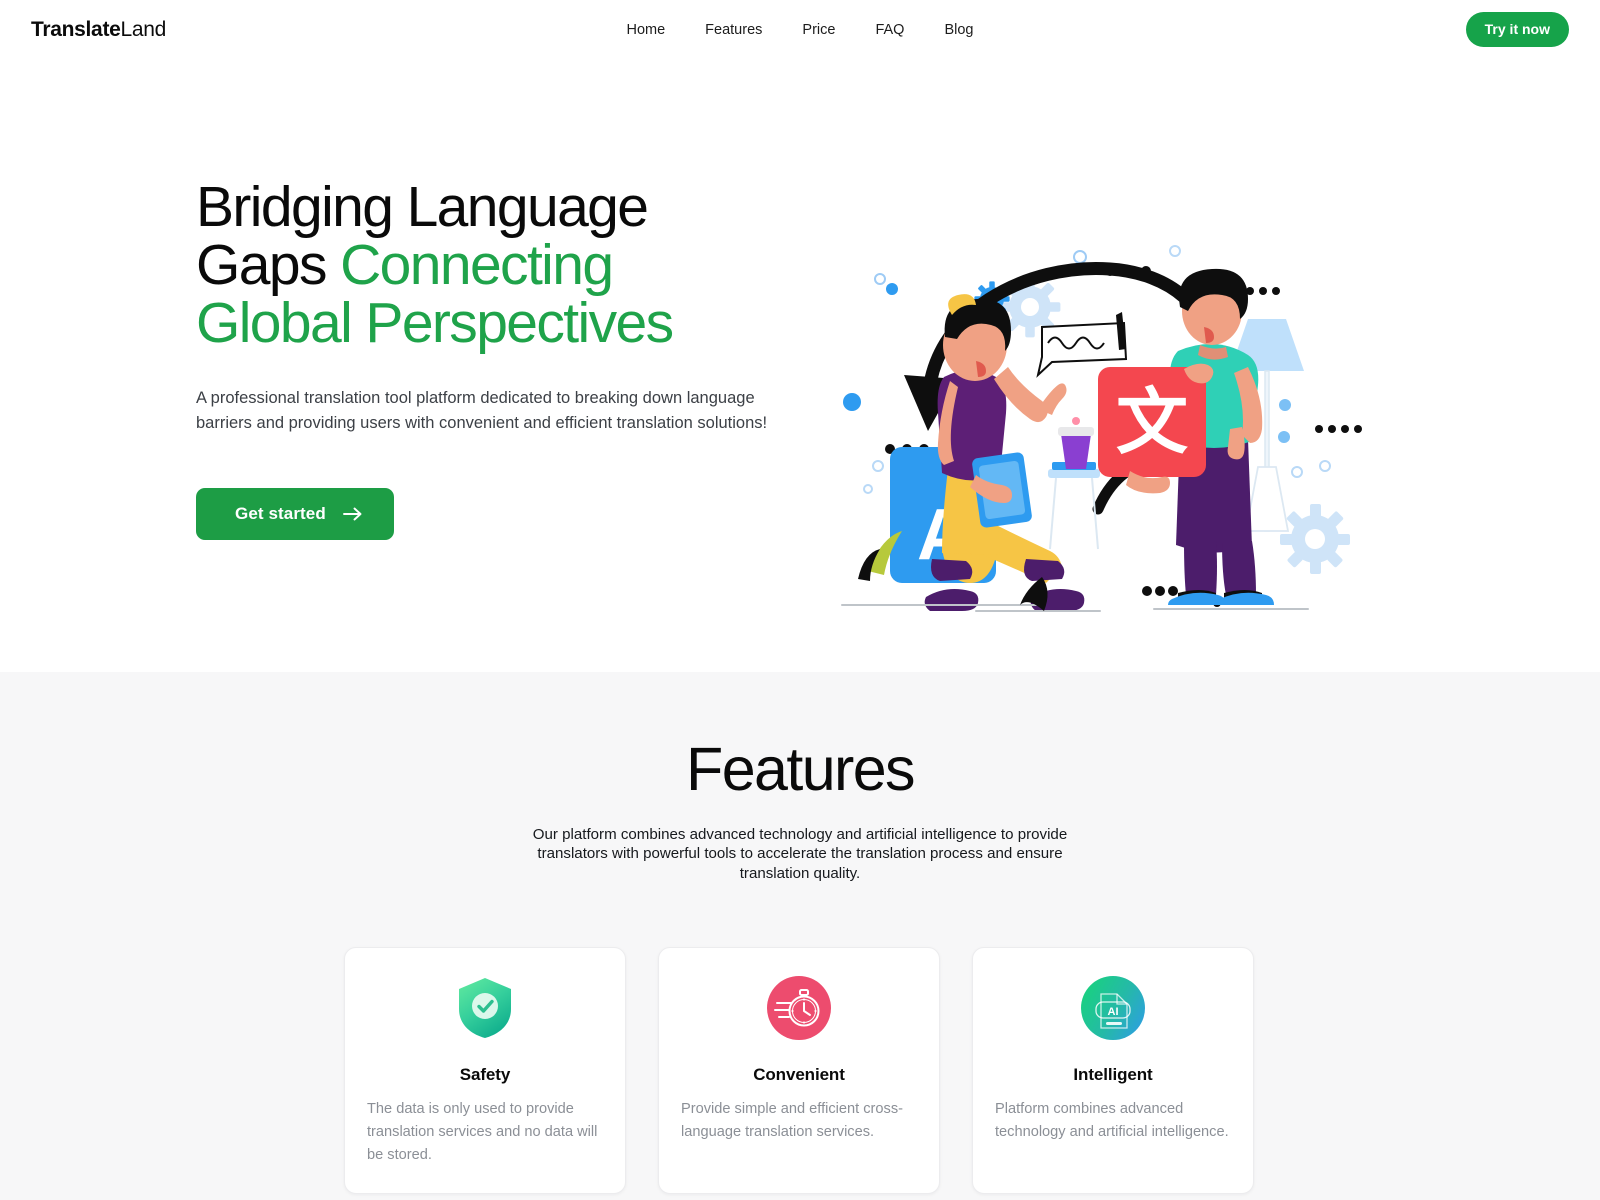  What do you see at coordinates (733, 30) in the screenshot?
I see `nav-item-features: Features` at bounding box center [733, 30].